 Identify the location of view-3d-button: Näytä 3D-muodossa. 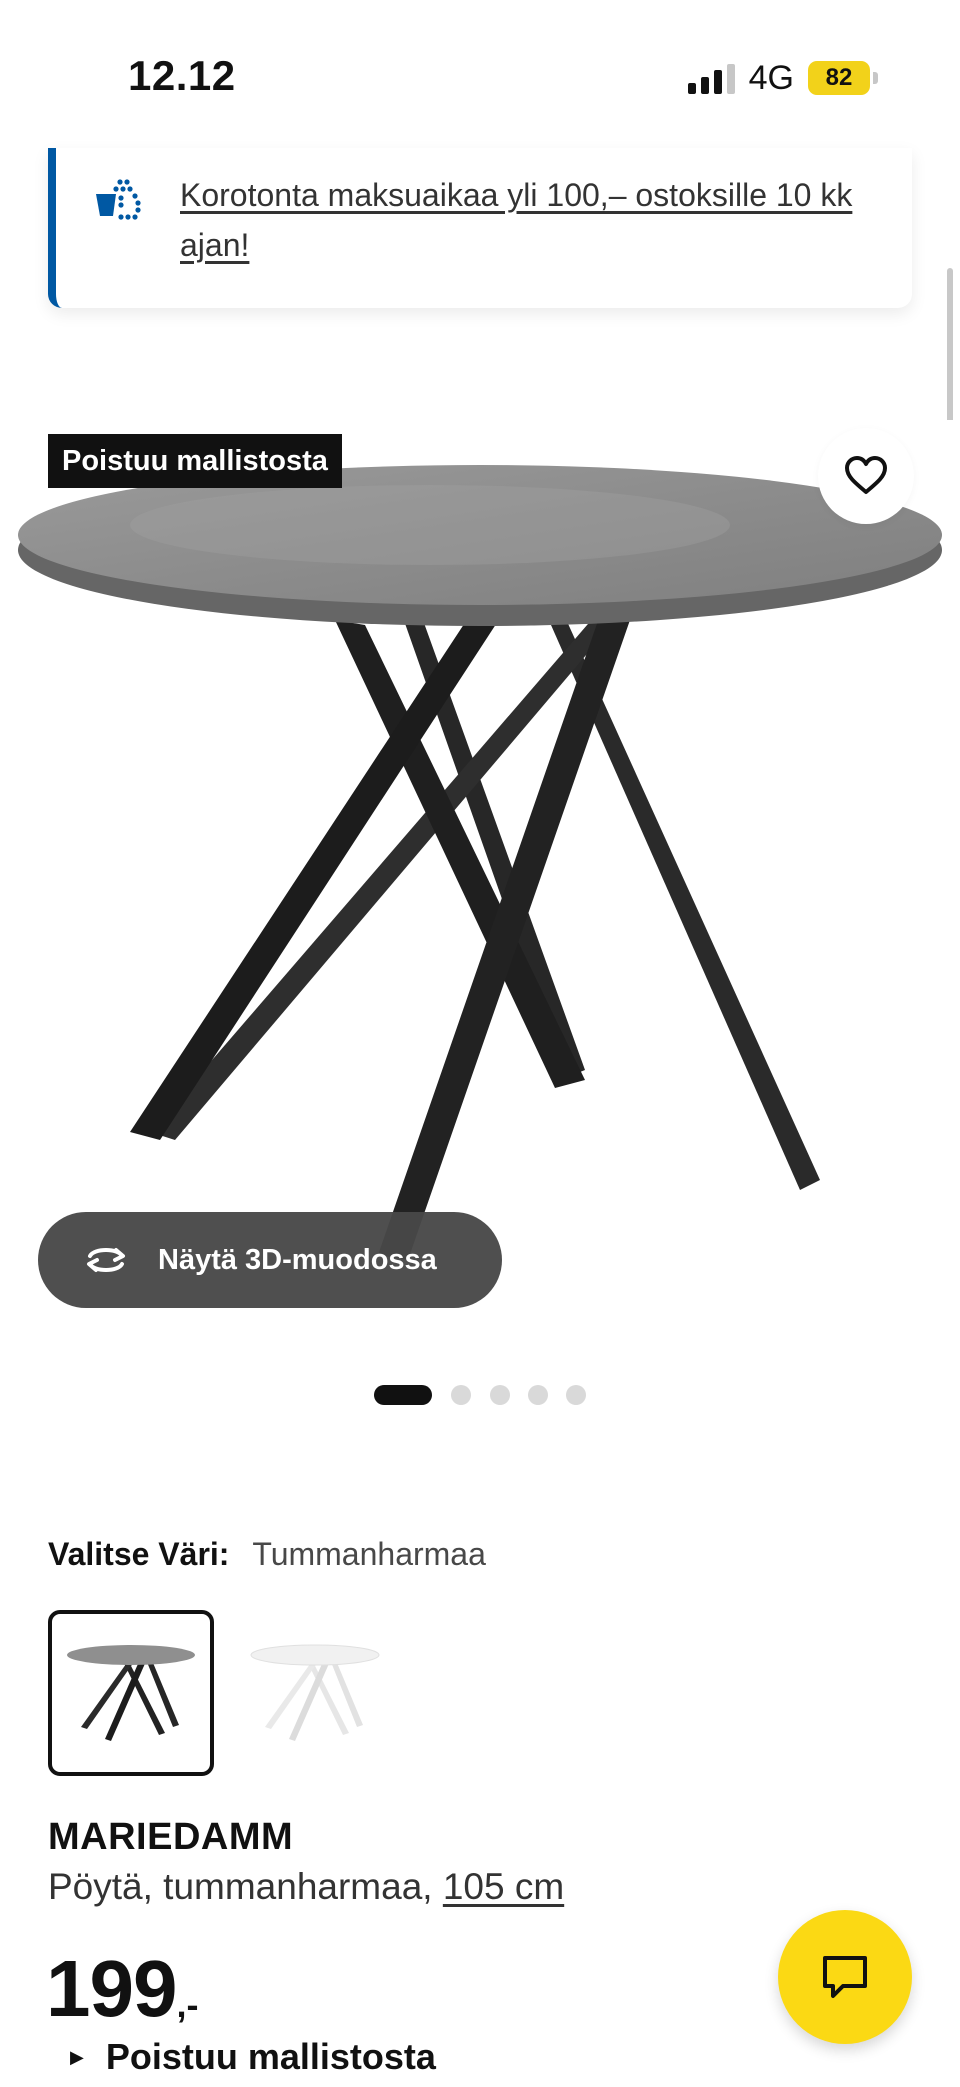
(270, 1260).